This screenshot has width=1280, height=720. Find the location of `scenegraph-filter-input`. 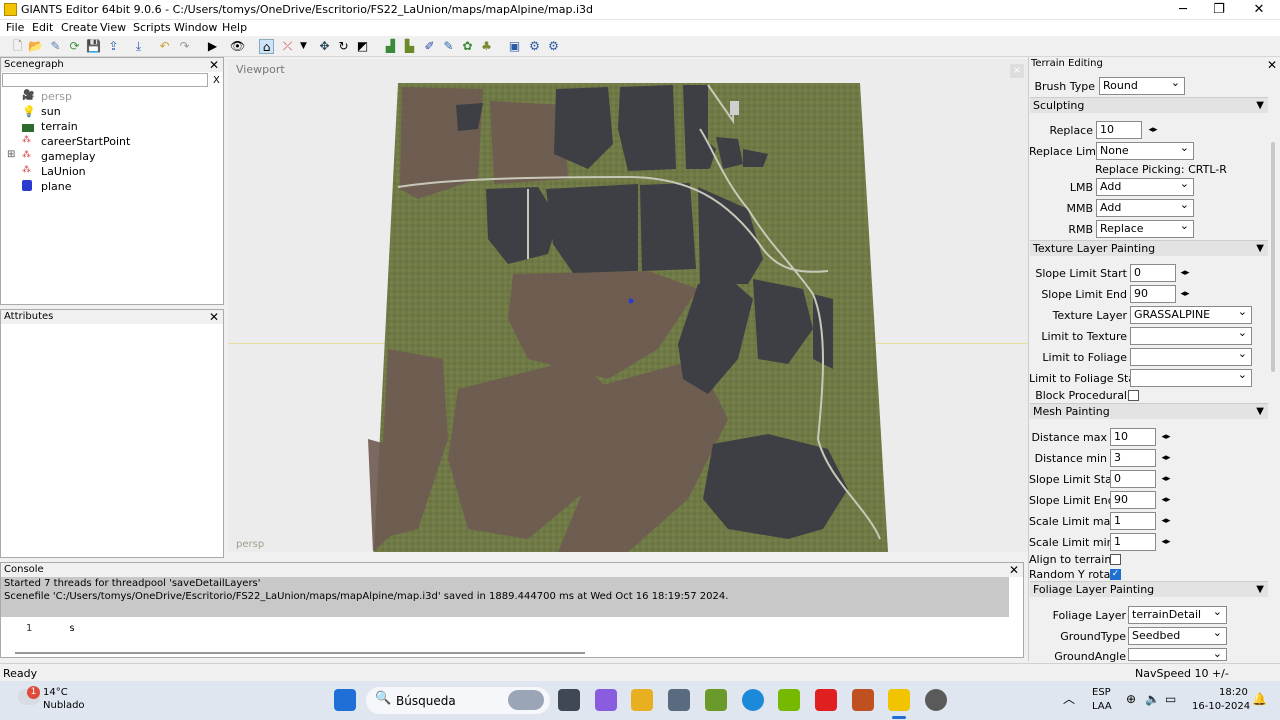

scenegraph-filter-input is located at coordinates (105, 80).